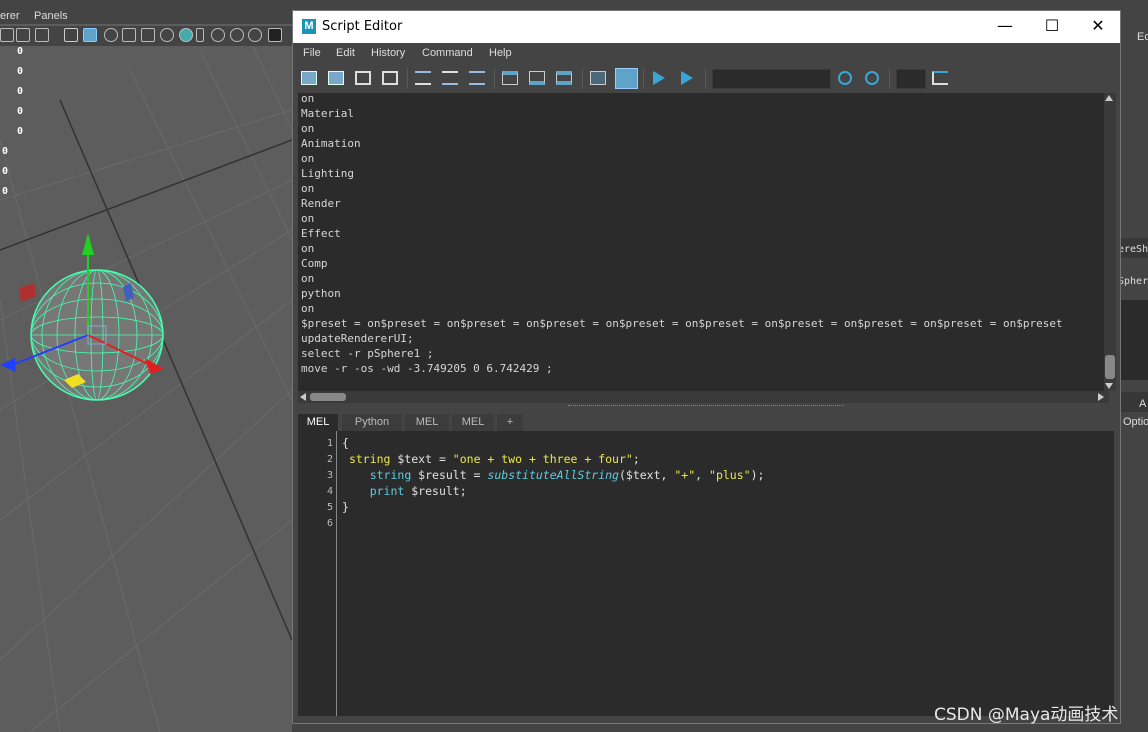  Describe the element at coordinates (42, 35) in the screenshot. I see `text-icon` at that location.